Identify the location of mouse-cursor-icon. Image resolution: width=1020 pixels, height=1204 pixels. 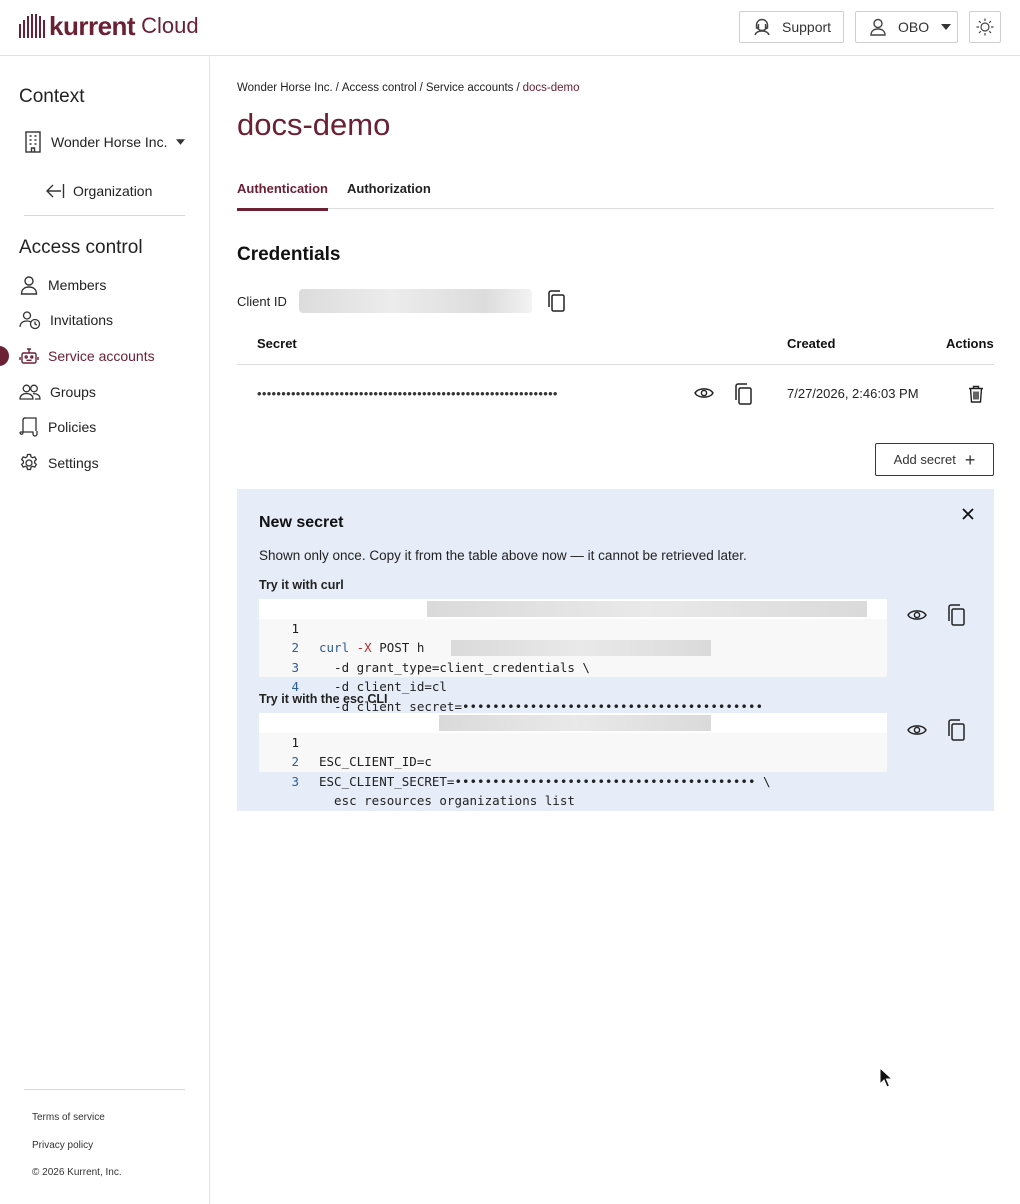
(886, 1077).